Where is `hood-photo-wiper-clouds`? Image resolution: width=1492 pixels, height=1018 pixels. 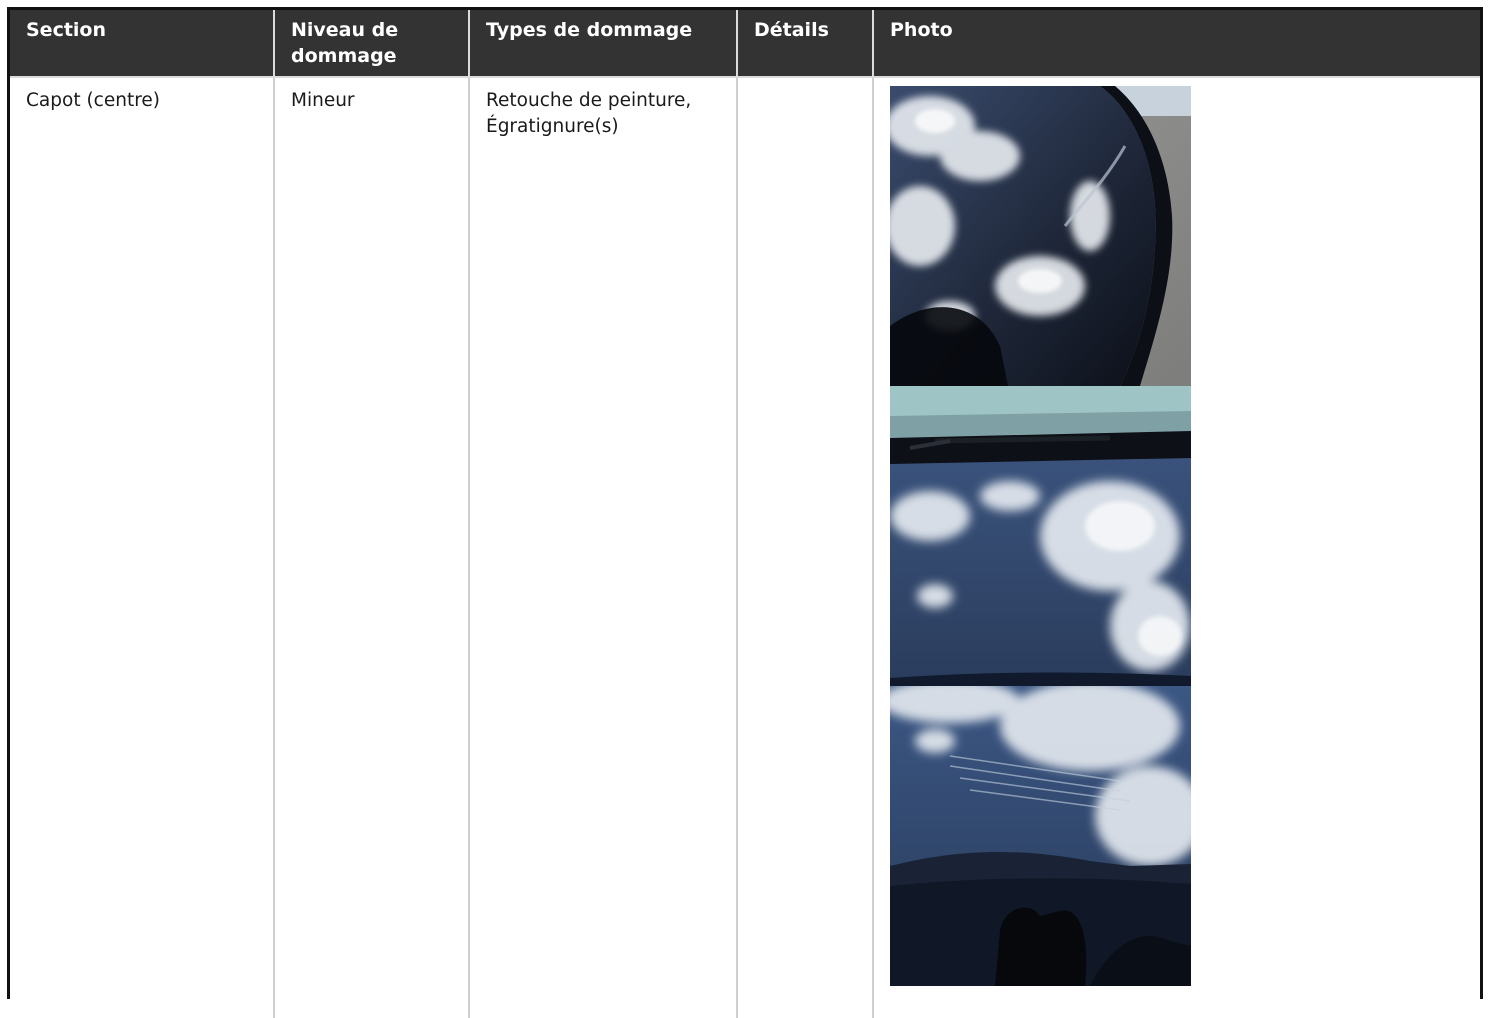
hood-photo-wiper-clouds is located at coordinates (1040, 536).